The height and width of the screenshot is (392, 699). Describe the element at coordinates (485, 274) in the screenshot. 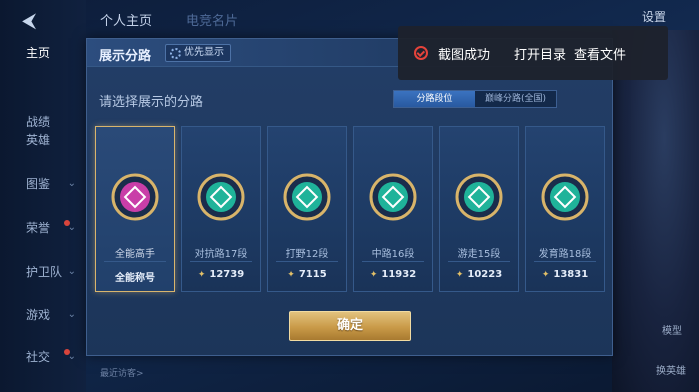

I see `lane-card-score-value: 10223` at that location.